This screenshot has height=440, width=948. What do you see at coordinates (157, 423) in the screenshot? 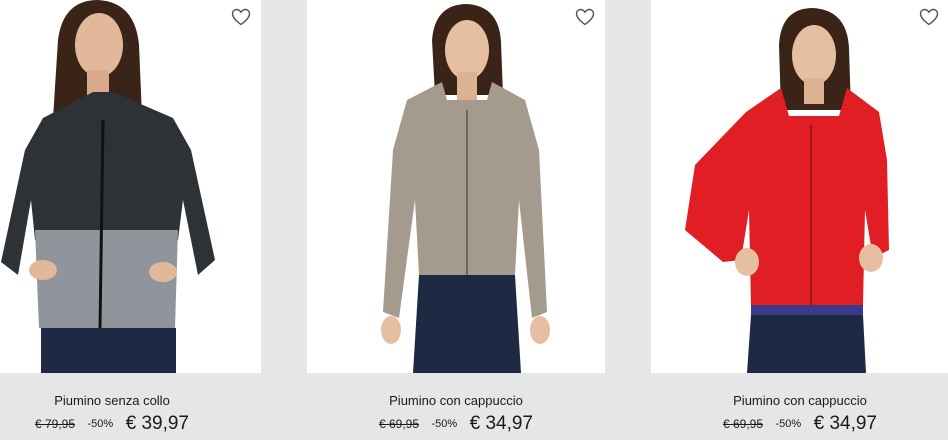
I see `sale-price: € 39,97` at bounding box center [157, 423].